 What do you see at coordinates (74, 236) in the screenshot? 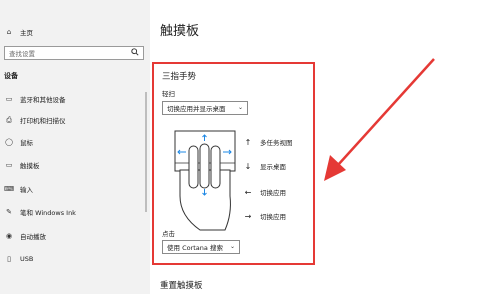
I see `sidebar-item-autoplay: ◉ 自动播放` at bounding box center [74, 236].